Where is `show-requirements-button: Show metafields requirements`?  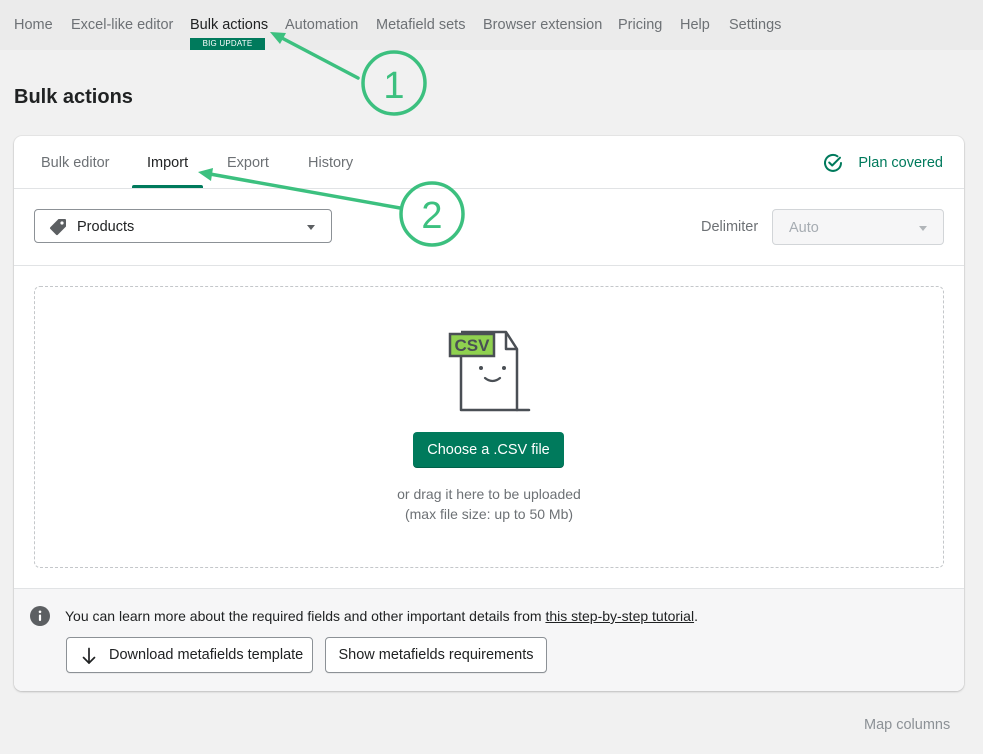 show-requirements-button: Show metafields requirements is located at coordinates (436, 655).